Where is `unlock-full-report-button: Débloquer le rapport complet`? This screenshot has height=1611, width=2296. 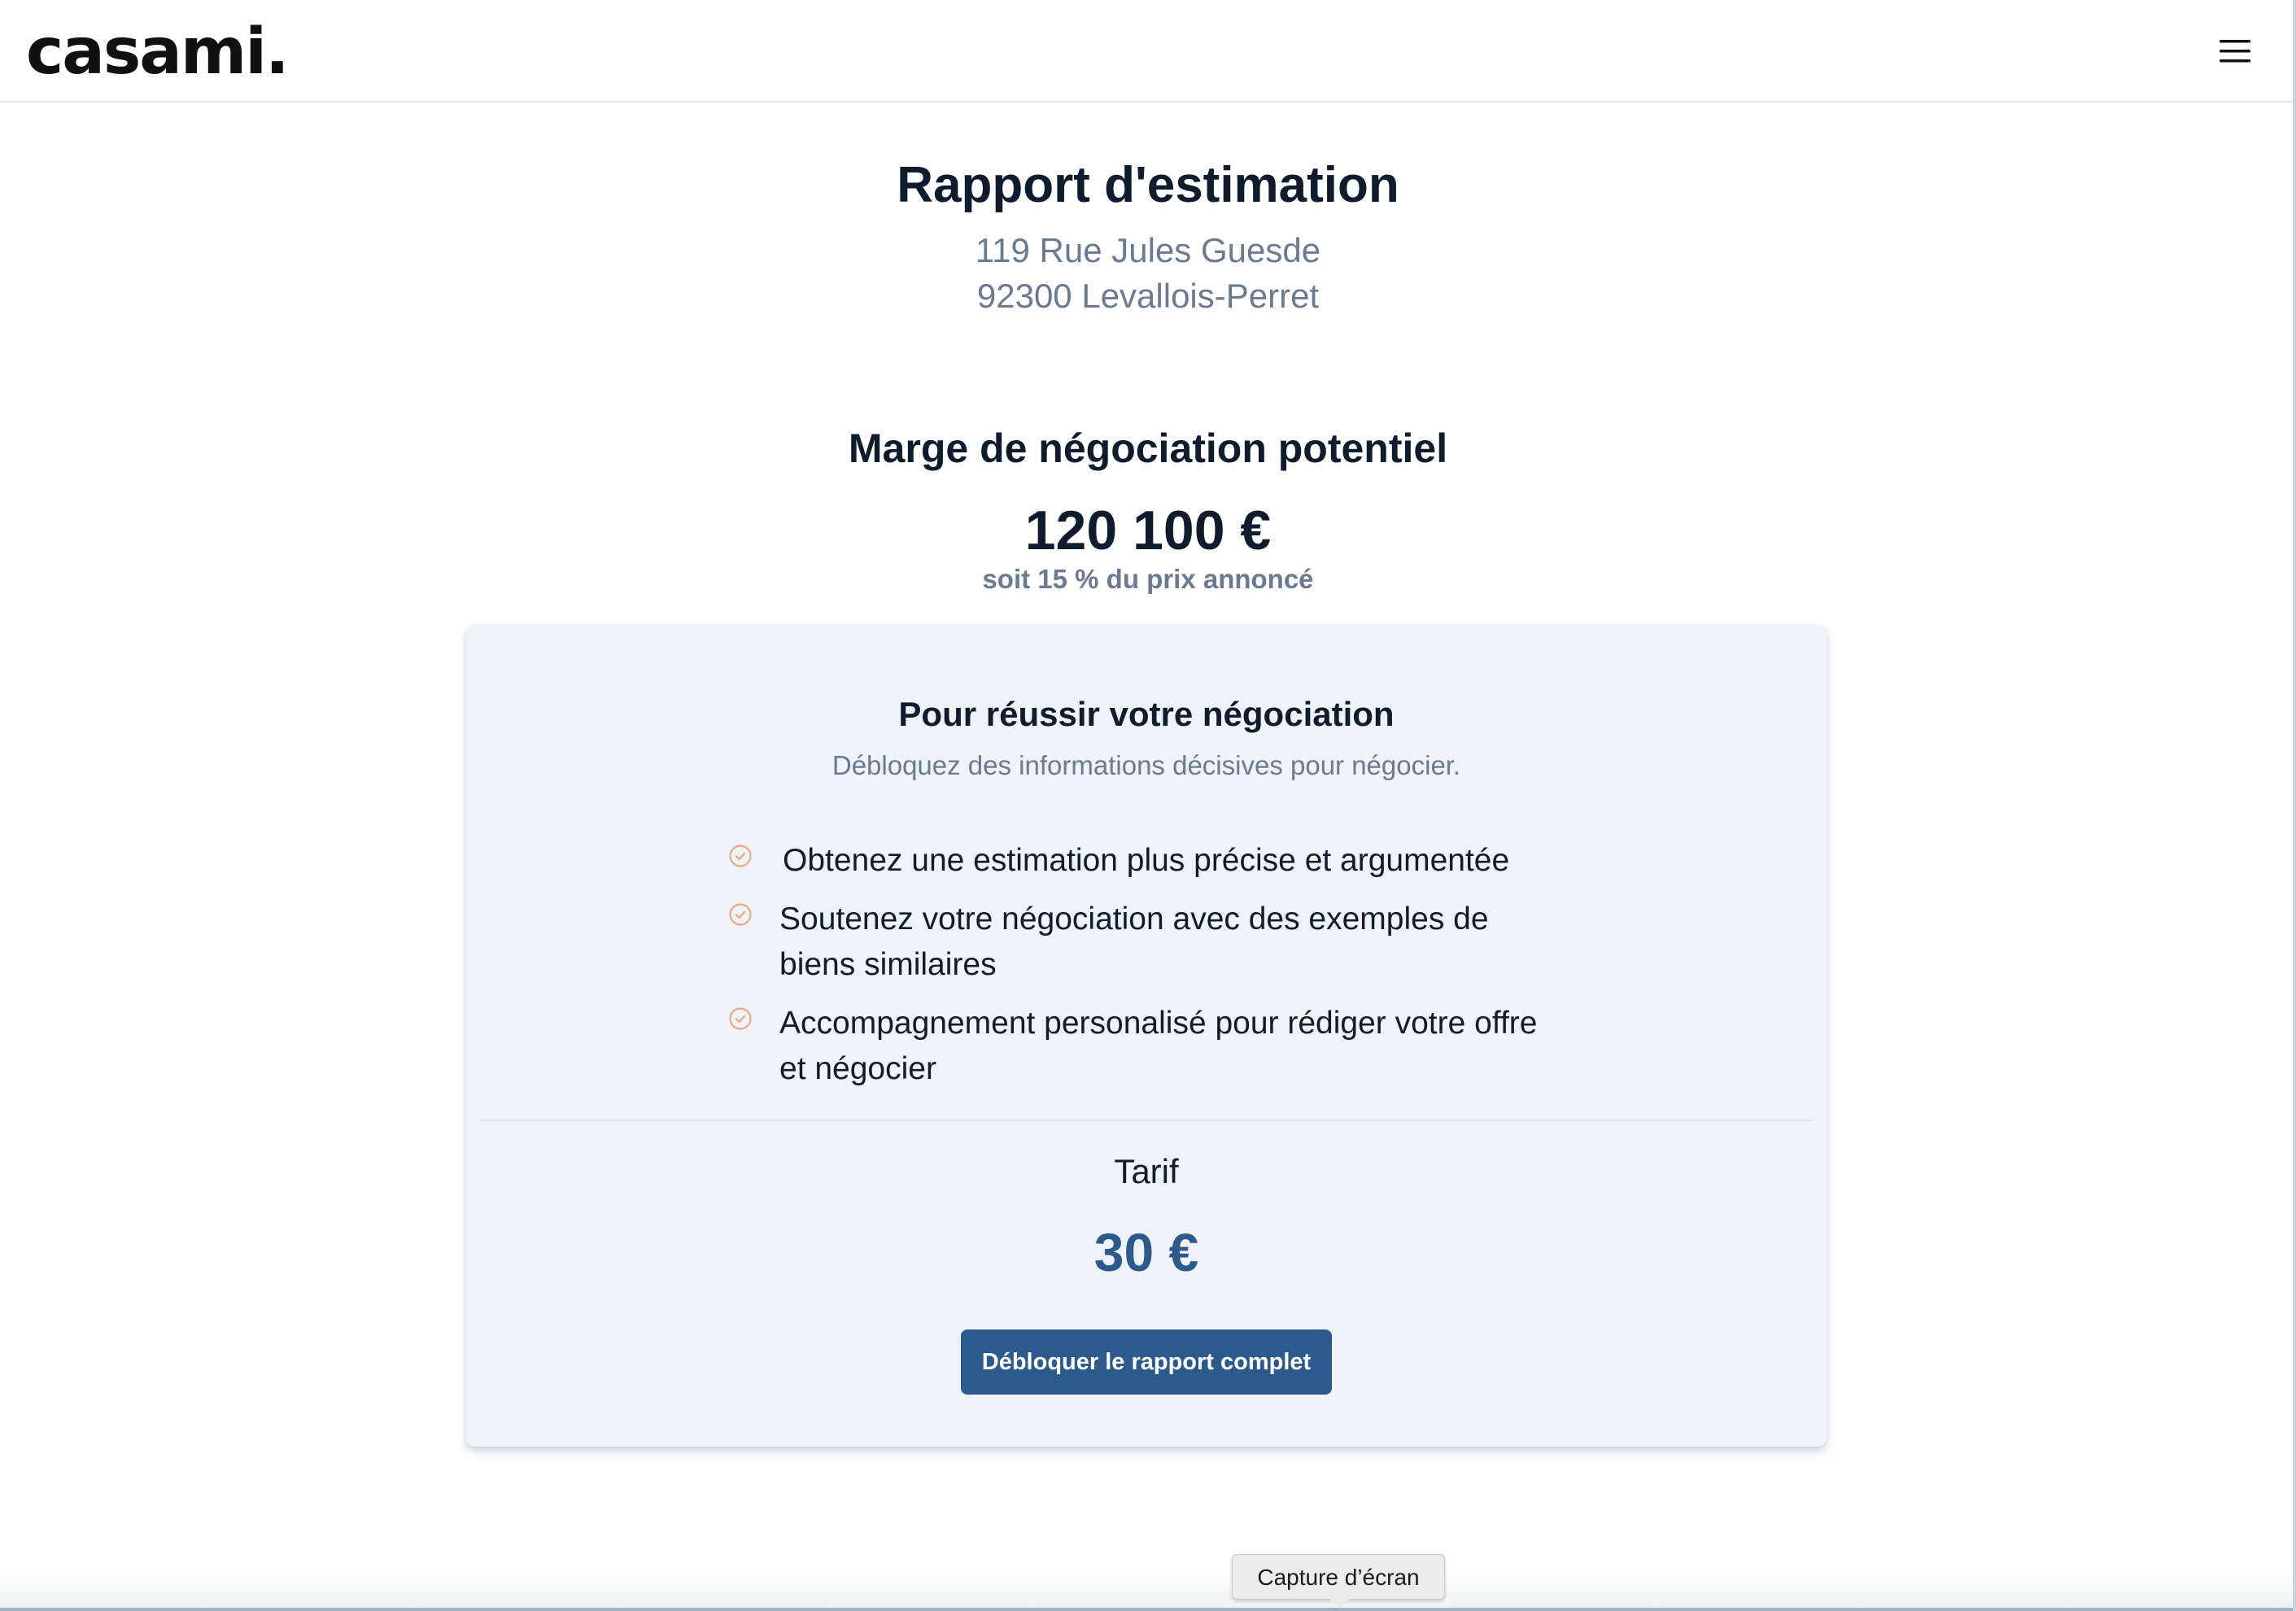 unlock-full-report-button: Débloquer le rapport complet is located at coordinates (1146, 1362).